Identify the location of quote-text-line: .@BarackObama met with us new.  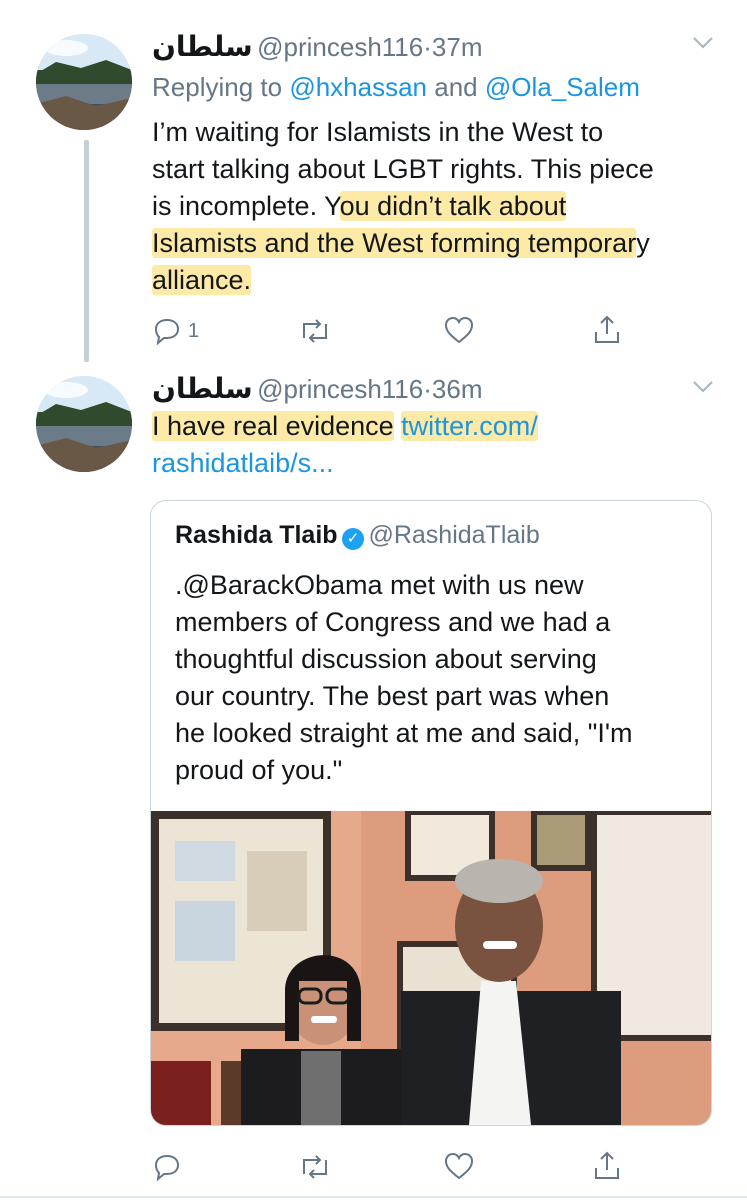
(379, 585).